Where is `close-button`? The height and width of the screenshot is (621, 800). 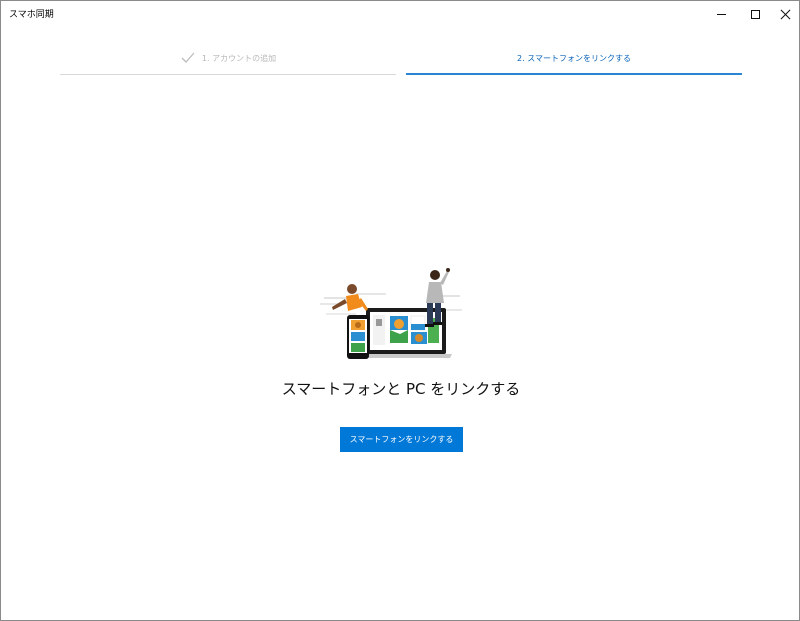 close-button is located at coordinates (783, 14).